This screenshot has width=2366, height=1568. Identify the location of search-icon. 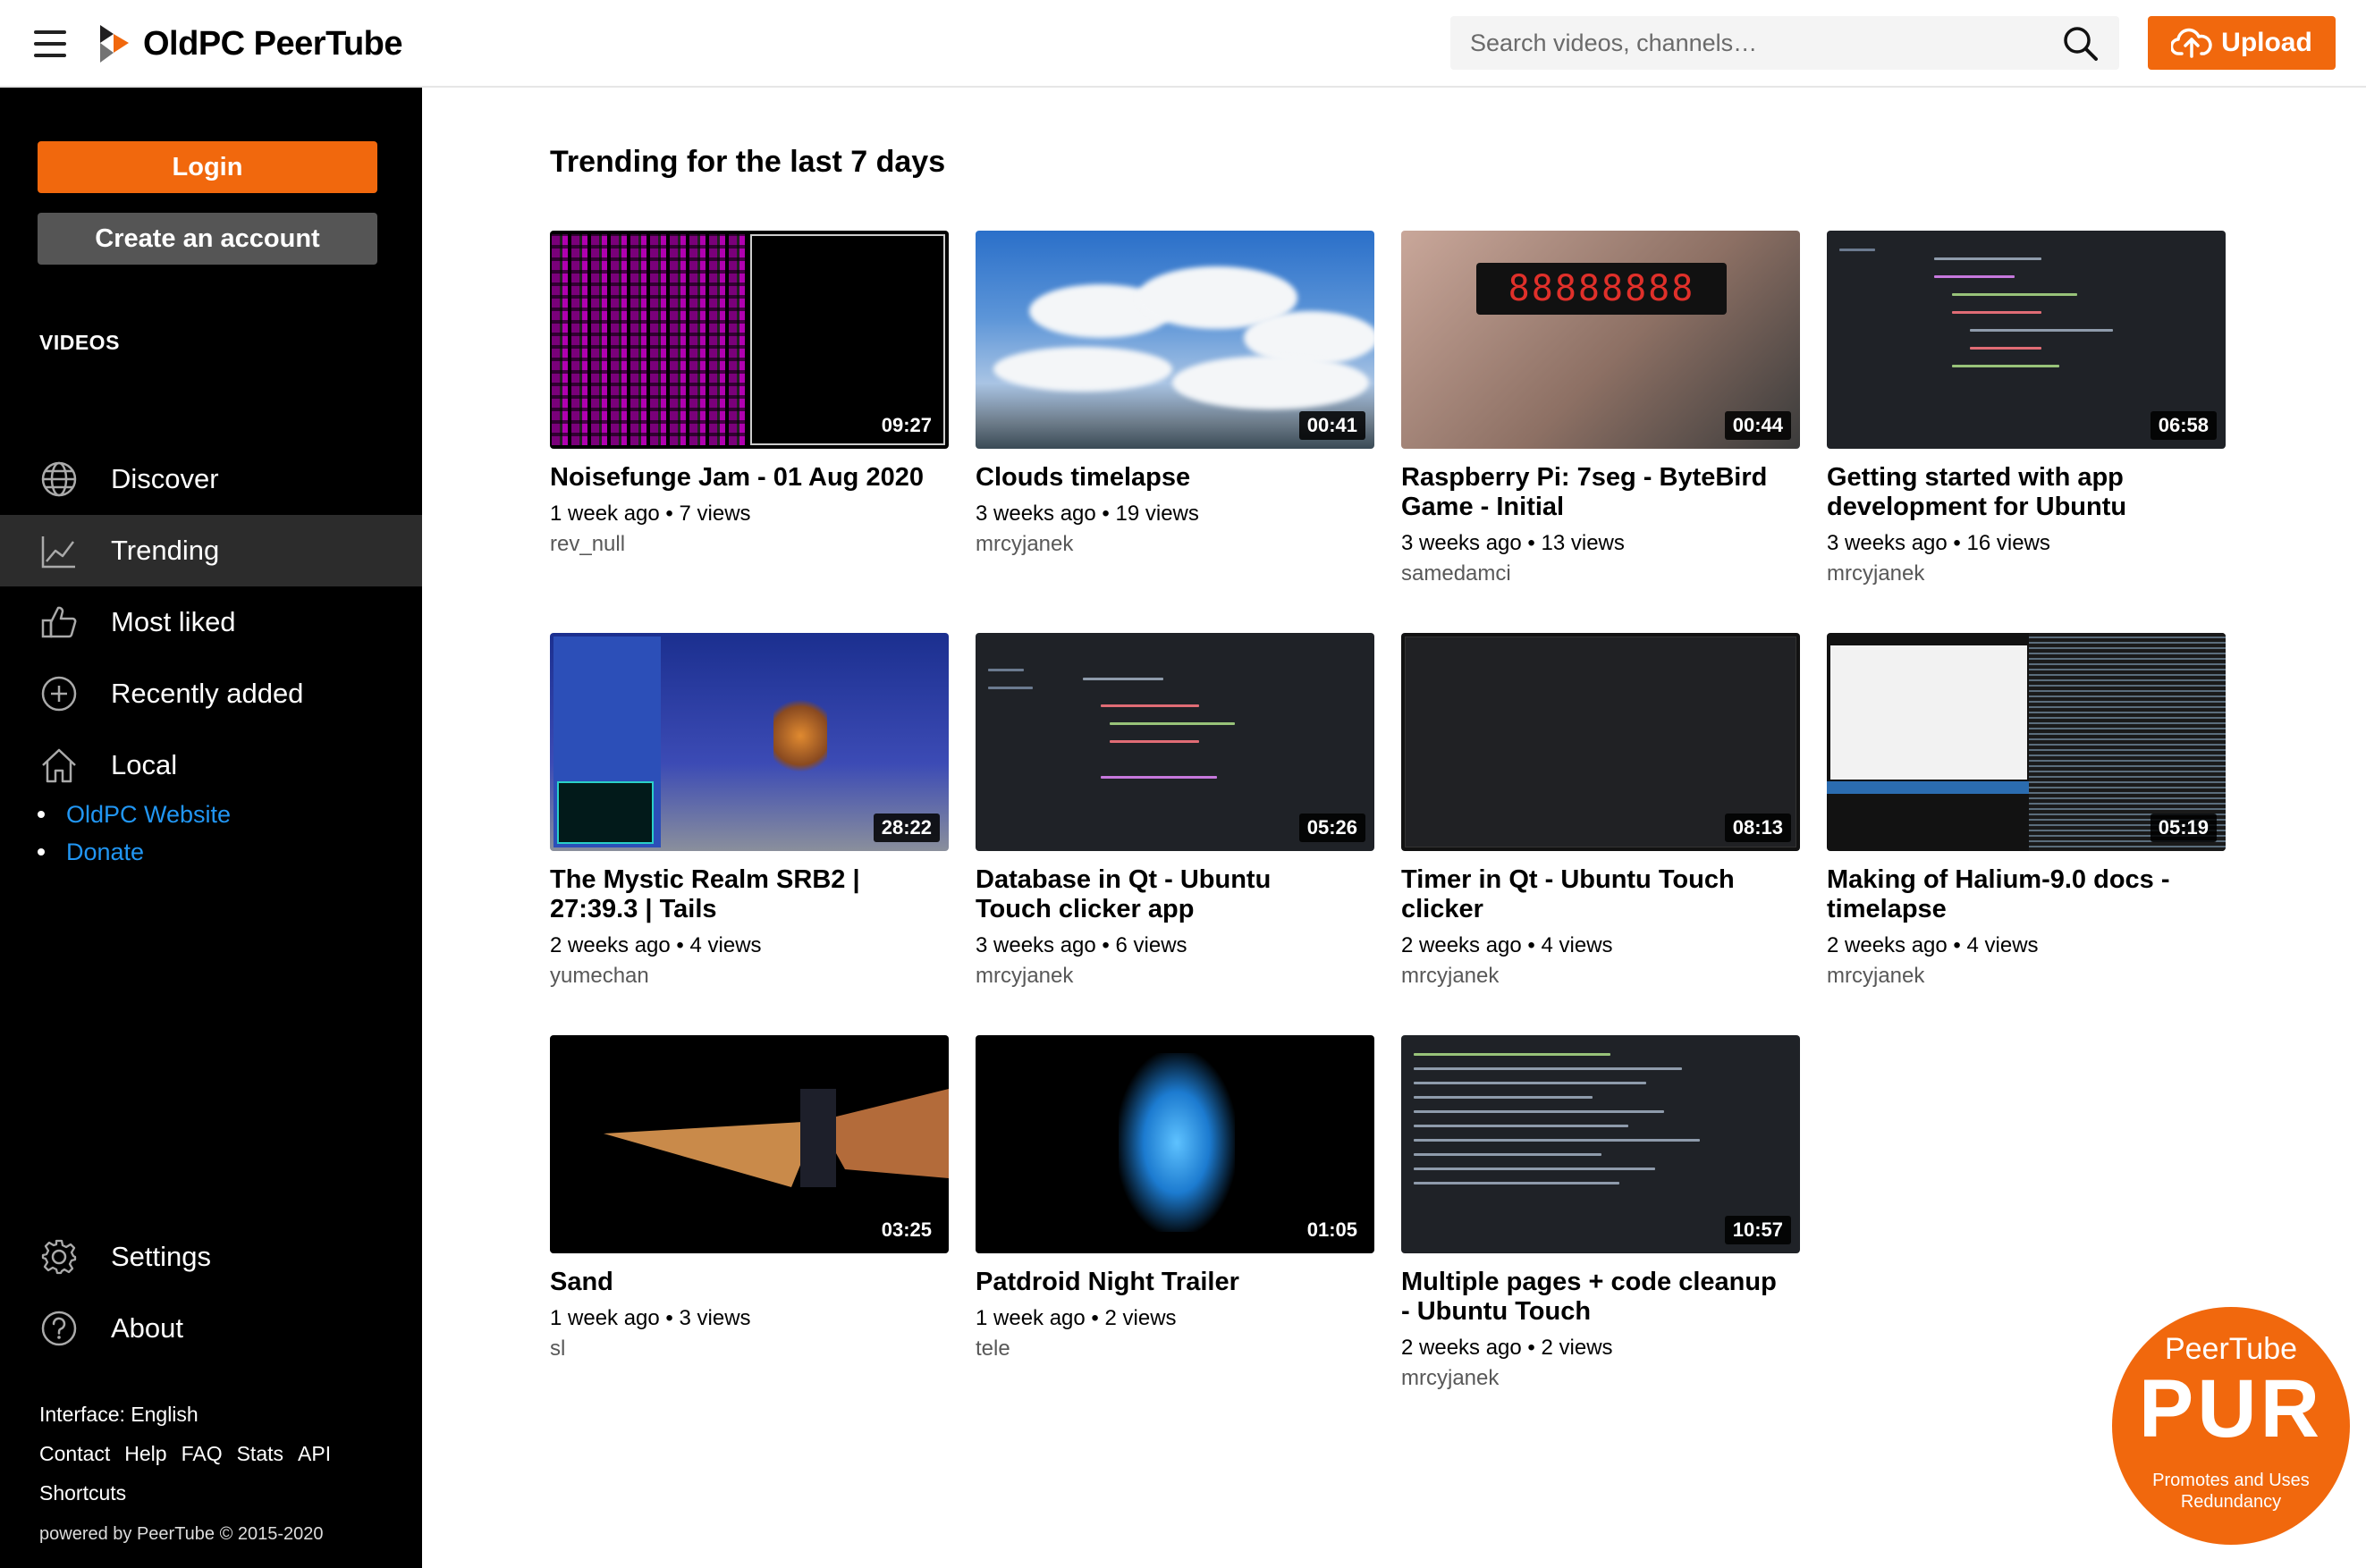
(2081, 44).